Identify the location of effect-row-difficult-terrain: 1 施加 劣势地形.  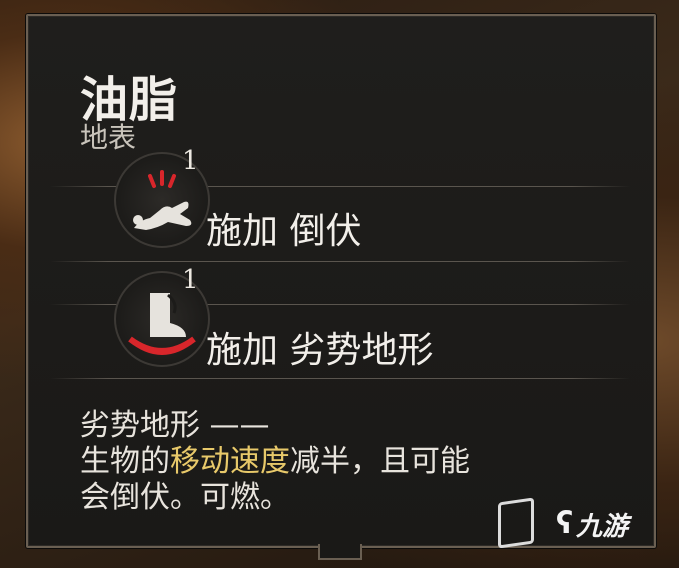
(374, 318).